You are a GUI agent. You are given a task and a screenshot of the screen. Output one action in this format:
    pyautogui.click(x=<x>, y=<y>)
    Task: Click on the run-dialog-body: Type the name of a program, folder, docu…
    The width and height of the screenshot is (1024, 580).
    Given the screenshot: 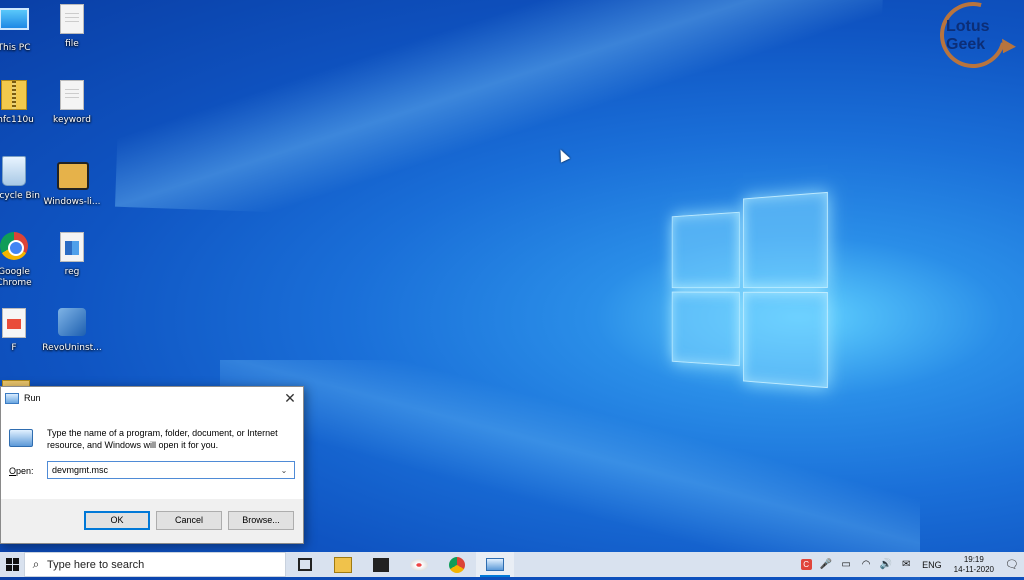 What is the action you would take?
    pyautogui.click(x=152, y=454)
    